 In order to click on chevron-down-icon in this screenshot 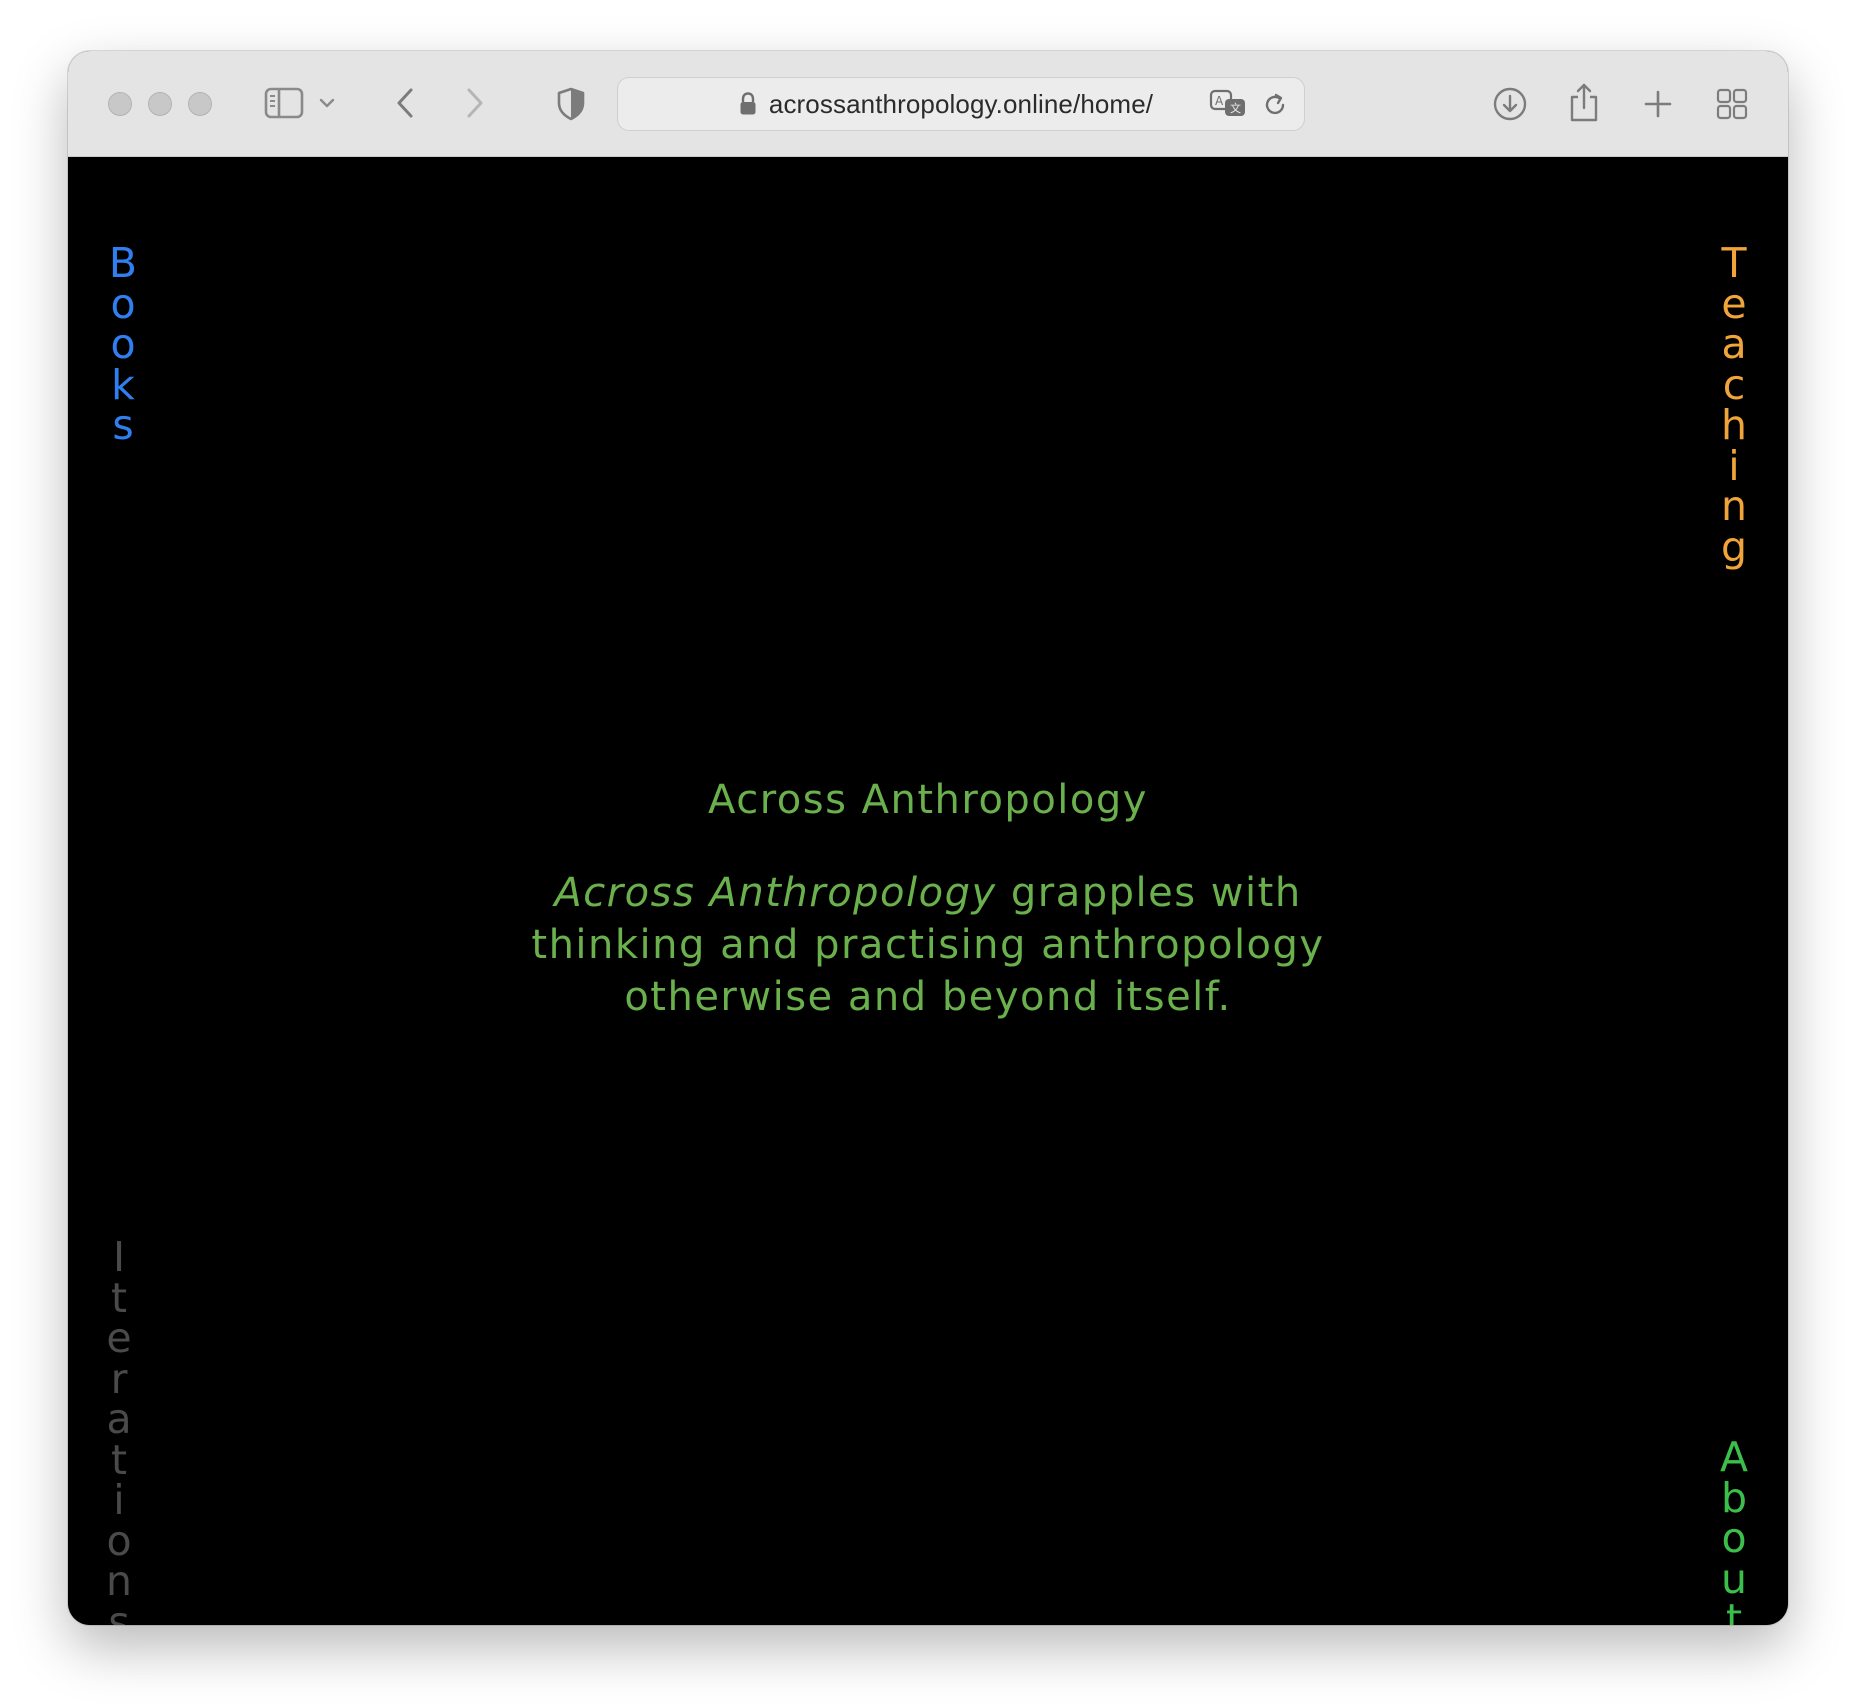, I will do `click(327, 103)`.